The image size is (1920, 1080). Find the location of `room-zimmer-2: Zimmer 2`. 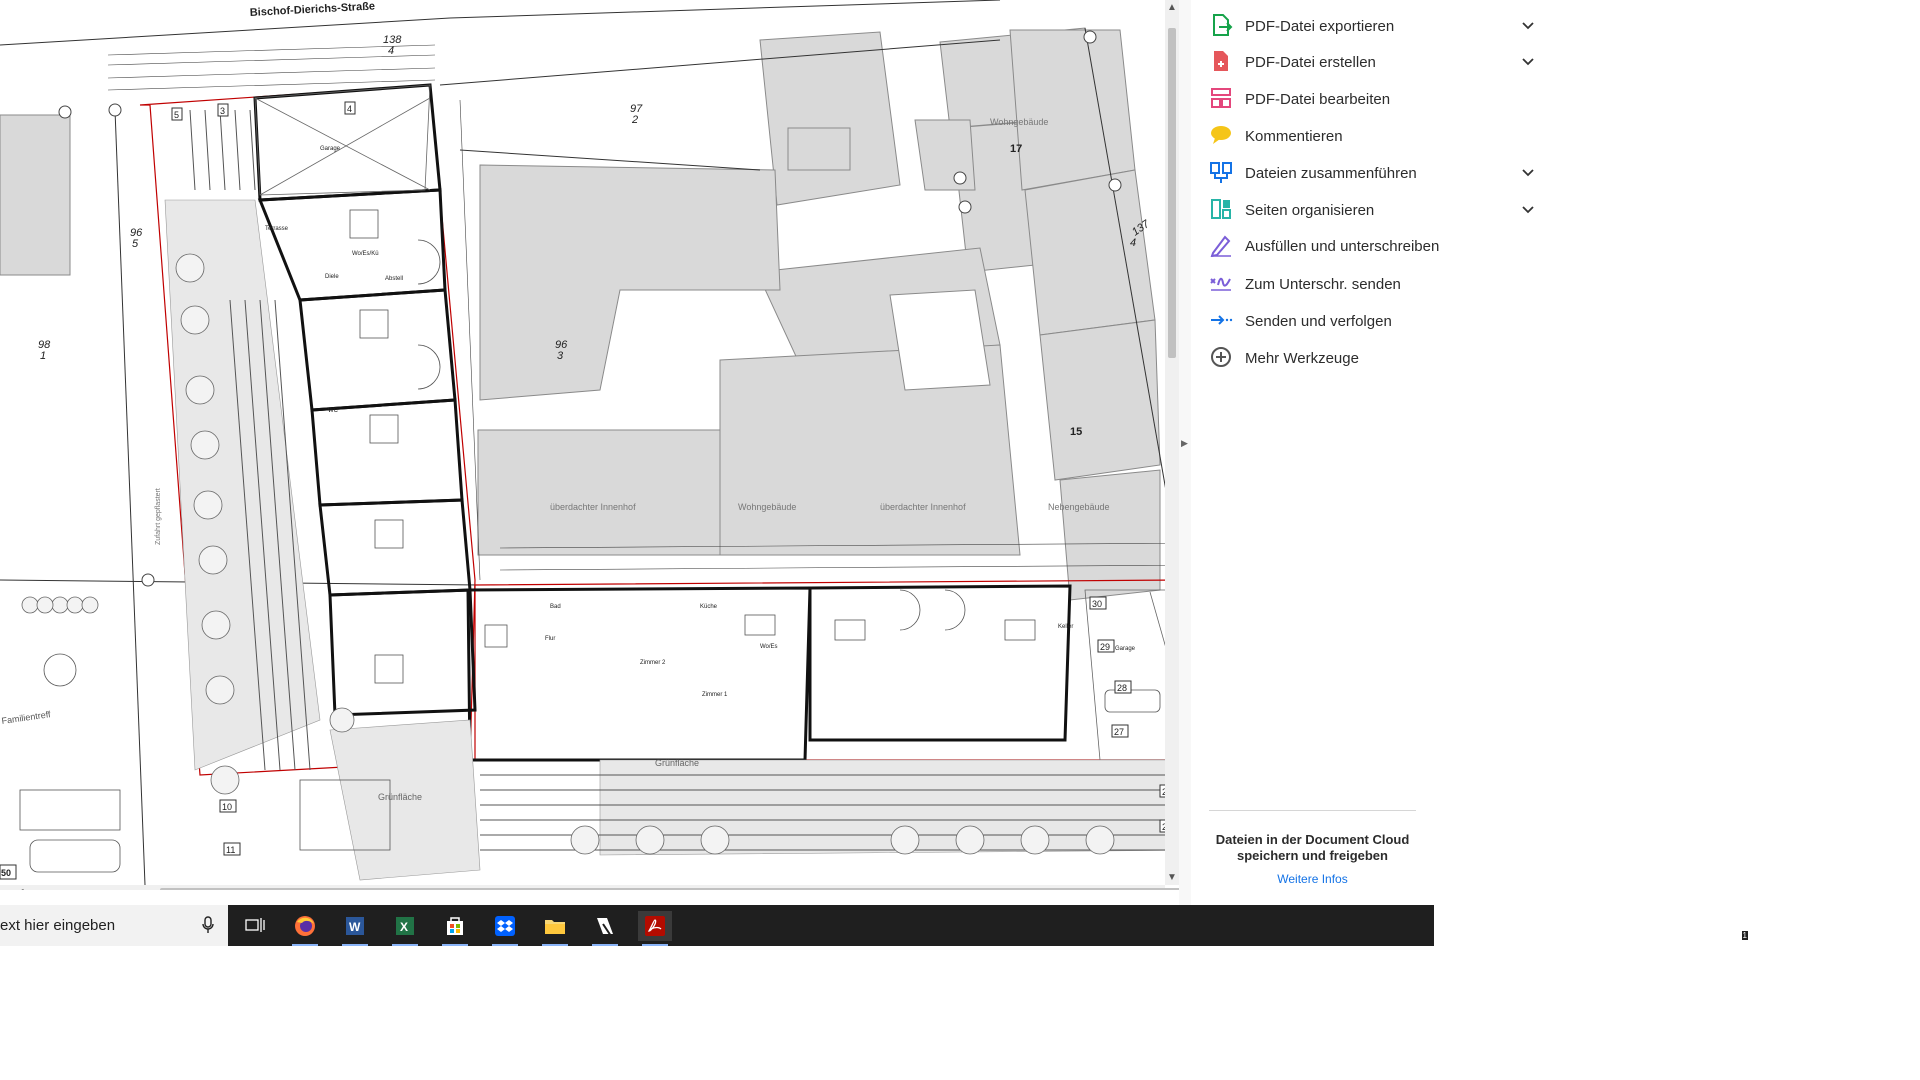

room-zimmer-2: Zimmer 2 is located at coordinates (653, 663).